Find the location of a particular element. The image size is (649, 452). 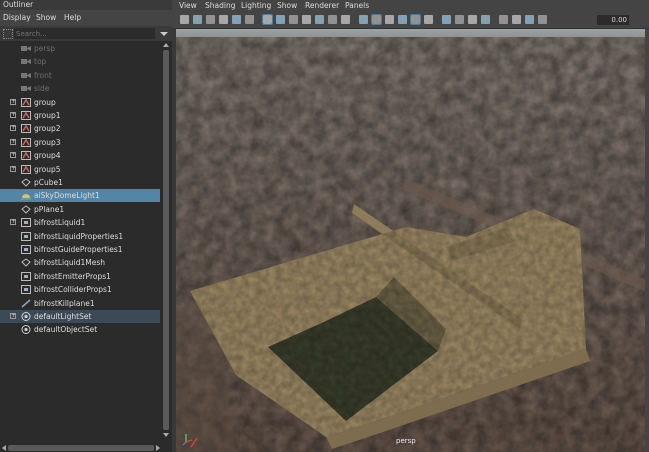

skydome-light-icon is located at coordinates (26, 195).